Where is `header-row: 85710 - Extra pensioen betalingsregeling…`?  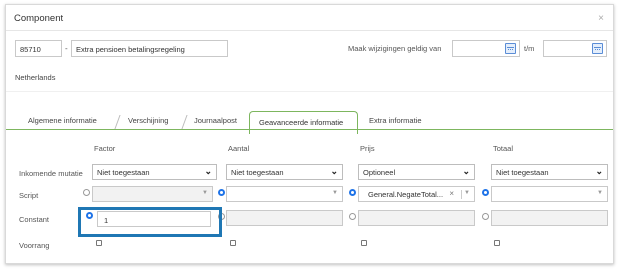 header-row: 85710 - Extra pensioen betalingsregeling… is located at coordinates (309, 49).